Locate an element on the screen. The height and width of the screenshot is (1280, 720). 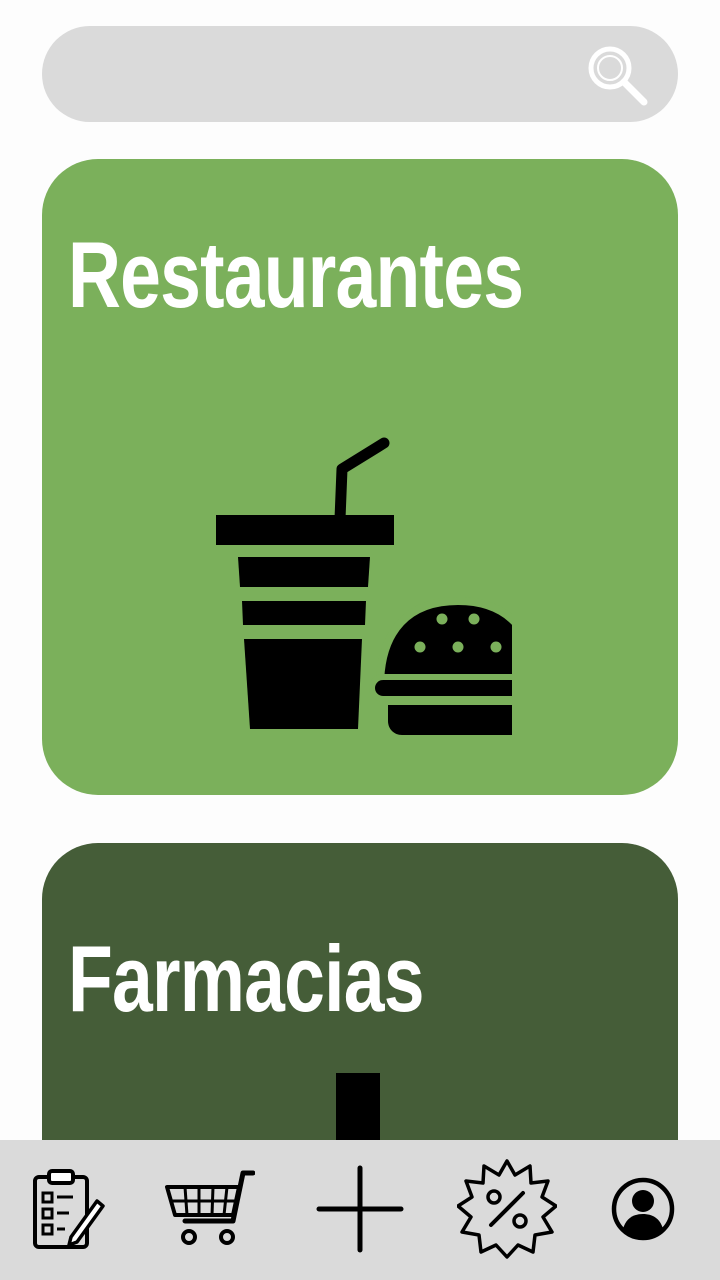
nav-cart-button is located at coordinates (209, 1209).